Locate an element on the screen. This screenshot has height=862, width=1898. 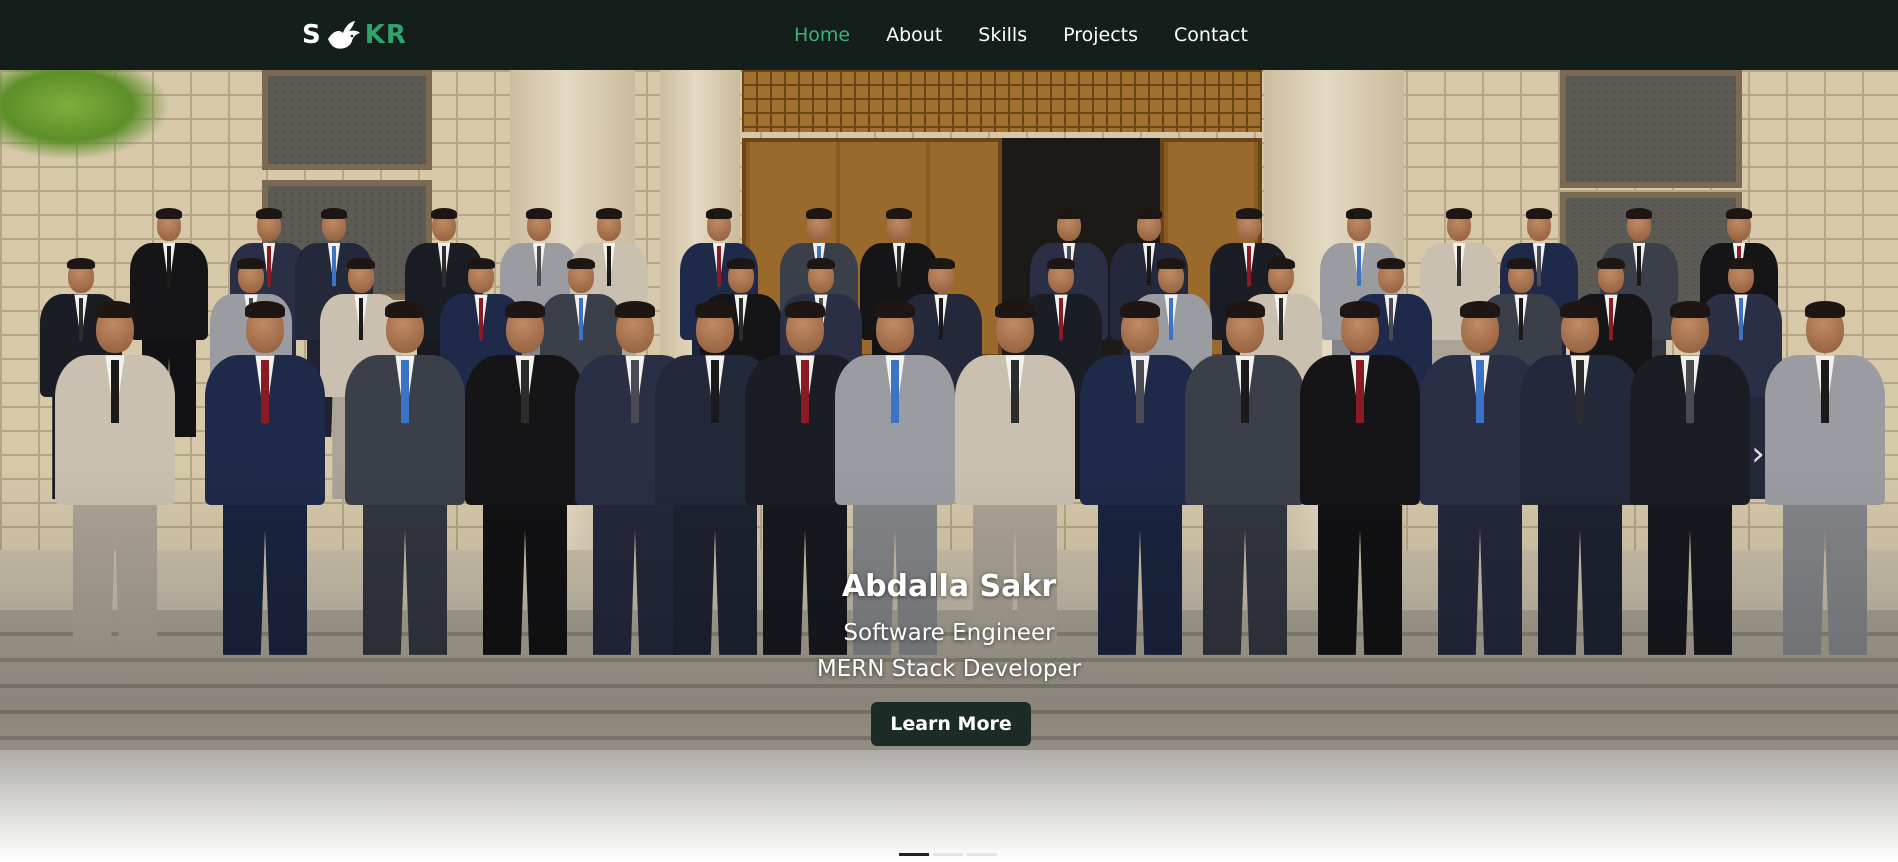
nav-link-contact: Contact is located at coordinates (1211, 35).